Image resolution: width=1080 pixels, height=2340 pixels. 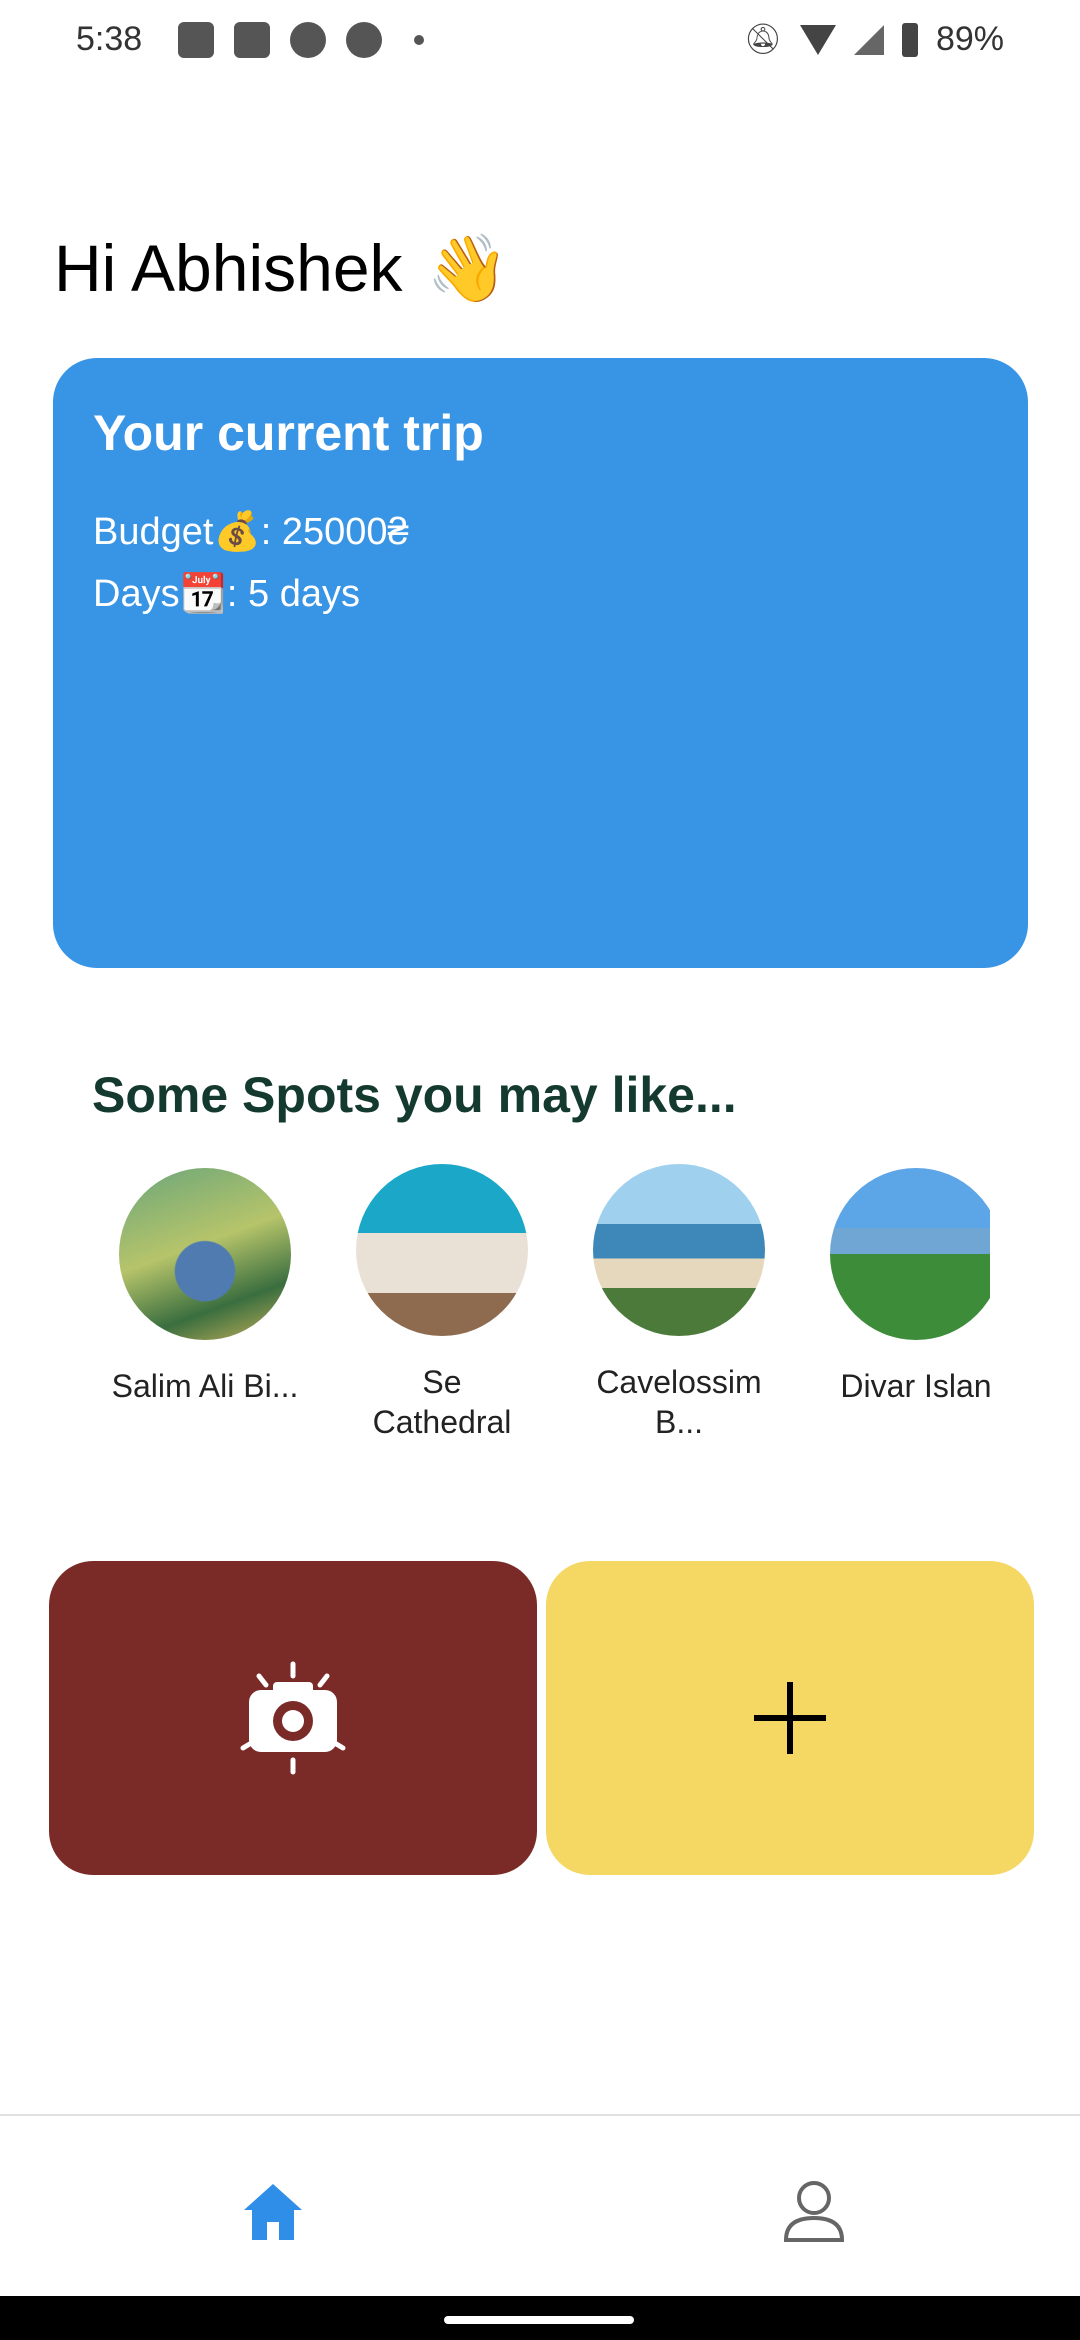 What do you see at coordinates (762, 39) in the screenshot?
I see `mute-icon: 🔕︎` at bounding box center [762, 39].